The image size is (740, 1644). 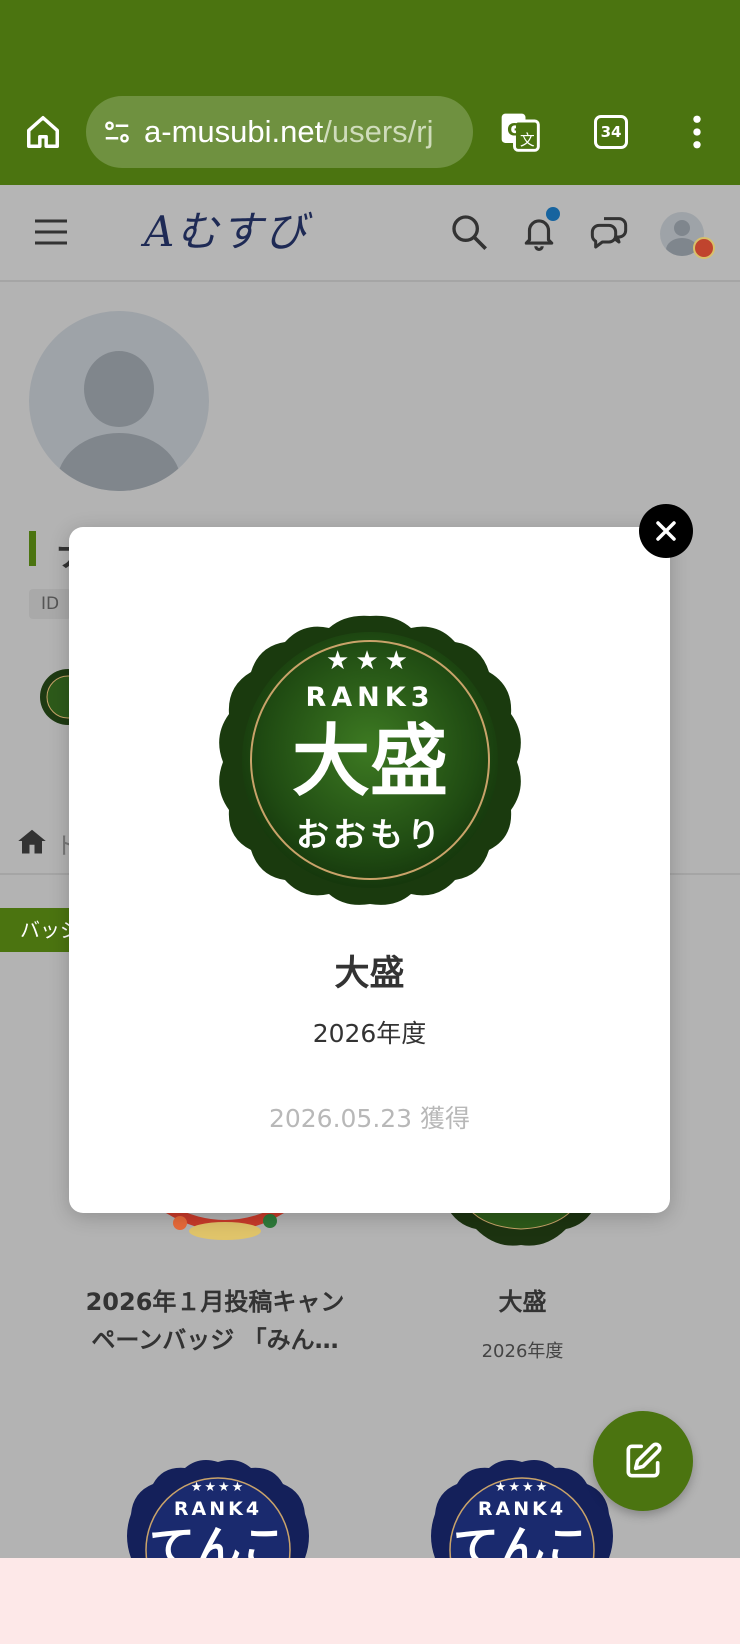 What do you see at coordinates (369, 1118) in the screenshot?
I see `modal-acquired-date: 2026.05.23 獲得` at bounding box center [369, 1118].